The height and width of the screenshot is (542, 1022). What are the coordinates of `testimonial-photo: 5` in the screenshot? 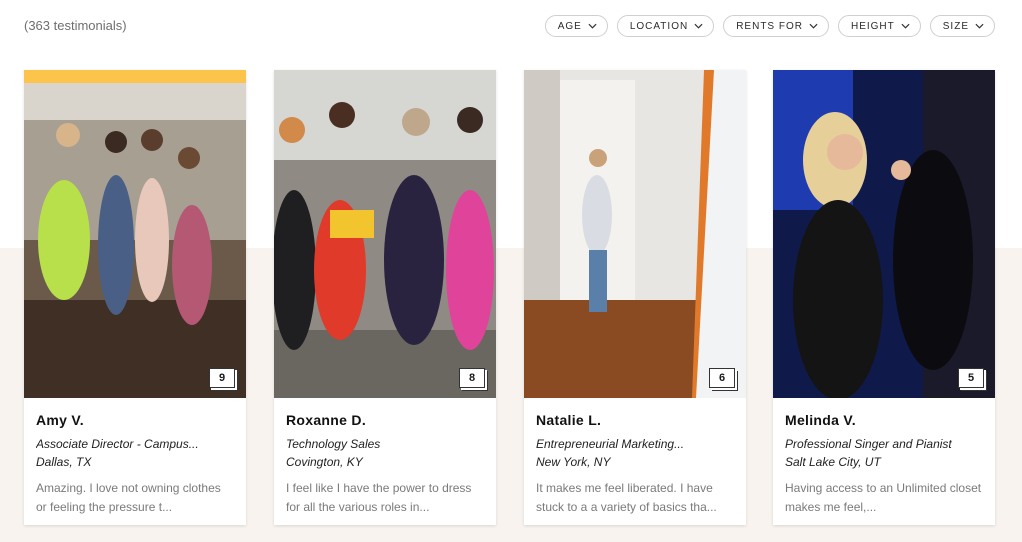 It's located at (884, 234).